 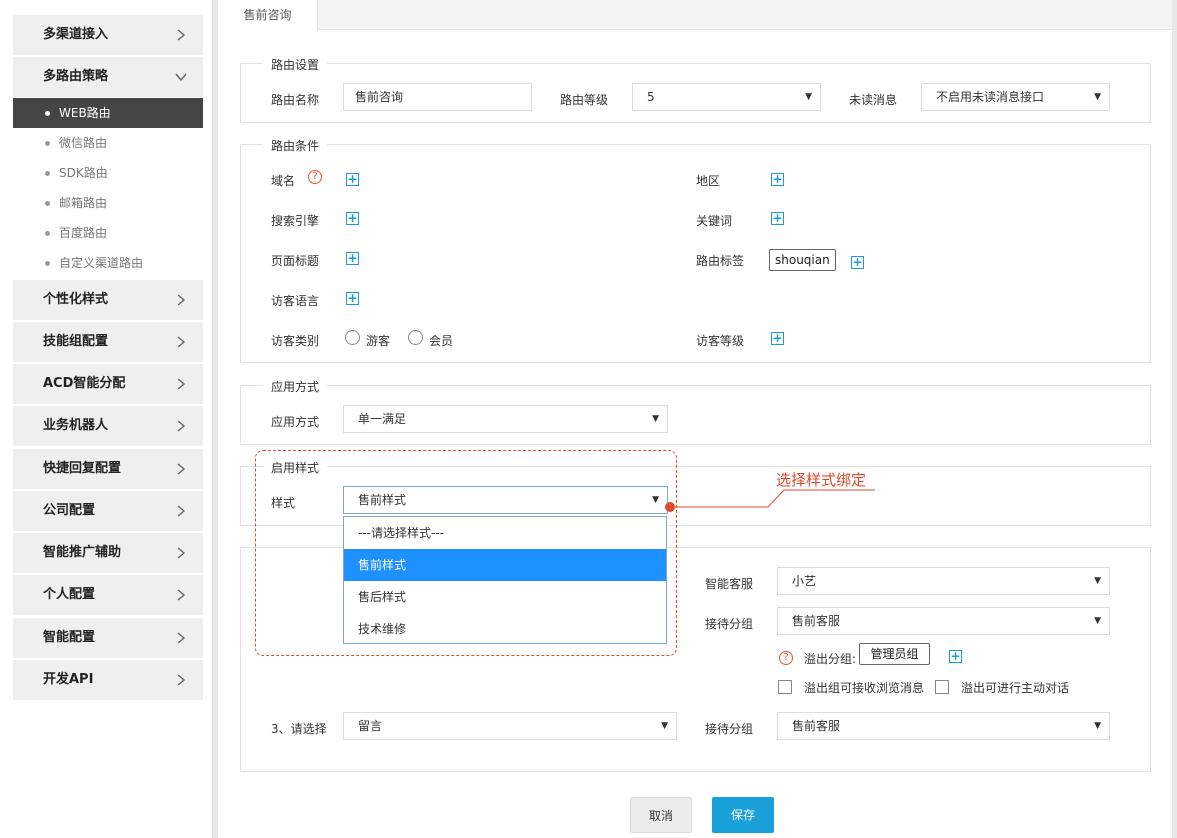 I want to click on add-route-tag-icon: +, so click(x=857, y=262).